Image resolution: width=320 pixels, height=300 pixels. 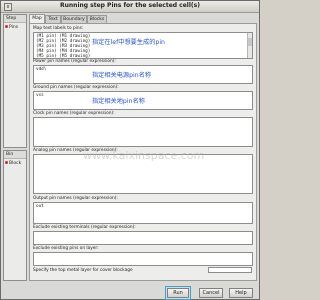 What do you see at coordinates (37, 18) in the screenshot?
I see `tab-map: Map` at bounding box center [37, 18].